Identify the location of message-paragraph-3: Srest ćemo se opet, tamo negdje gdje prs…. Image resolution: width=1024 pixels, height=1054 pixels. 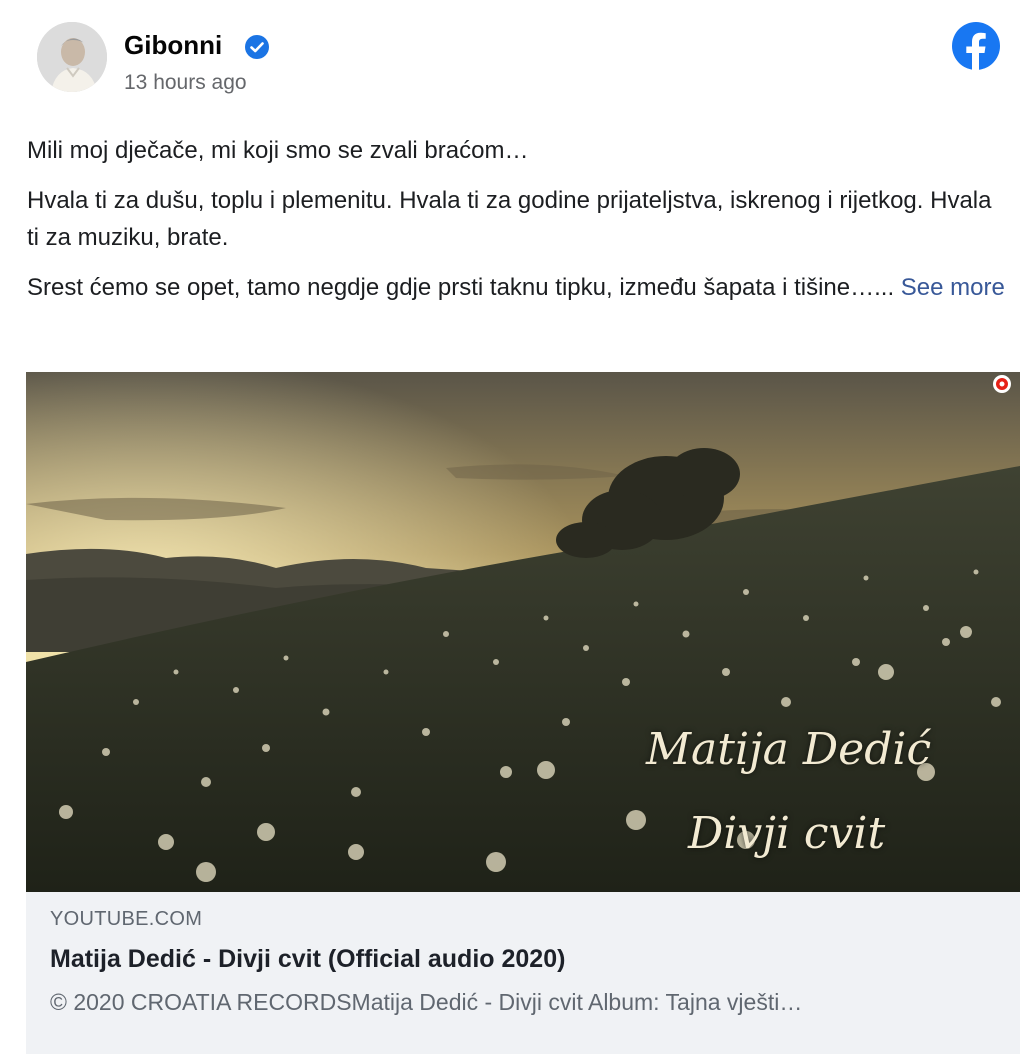
(517, 287).